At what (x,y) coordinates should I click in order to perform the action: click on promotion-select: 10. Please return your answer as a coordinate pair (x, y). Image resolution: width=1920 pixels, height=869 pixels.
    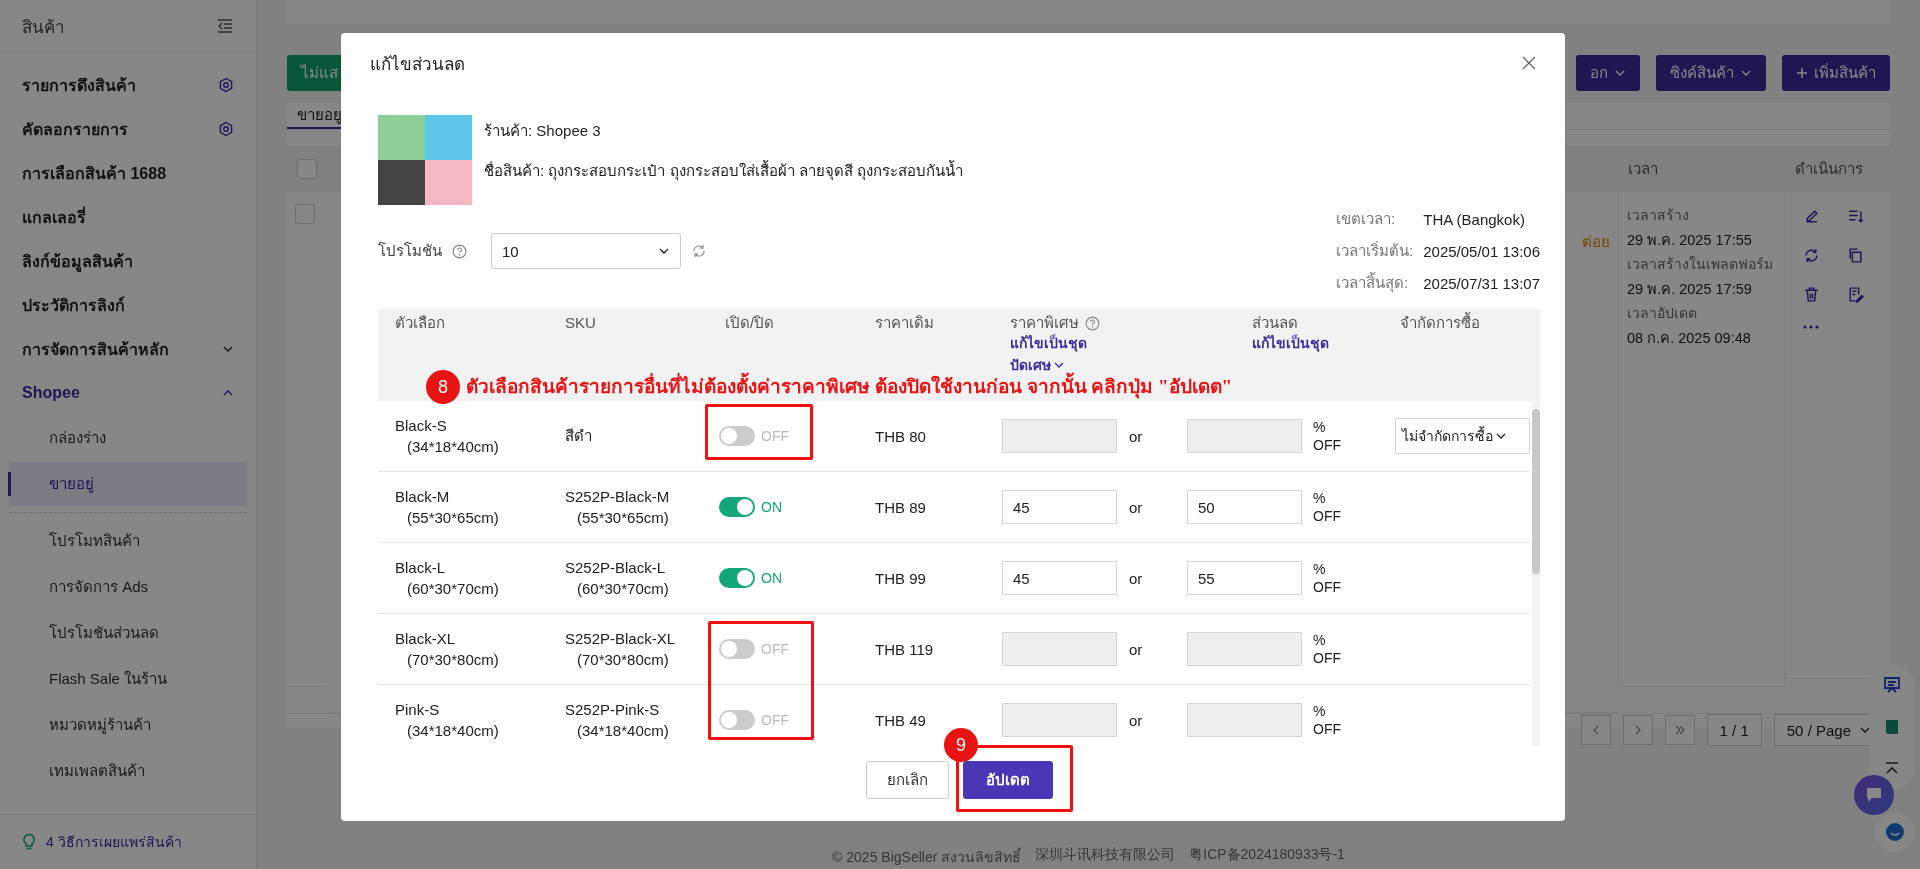
    Looking at the image, I should click on (586, 251).